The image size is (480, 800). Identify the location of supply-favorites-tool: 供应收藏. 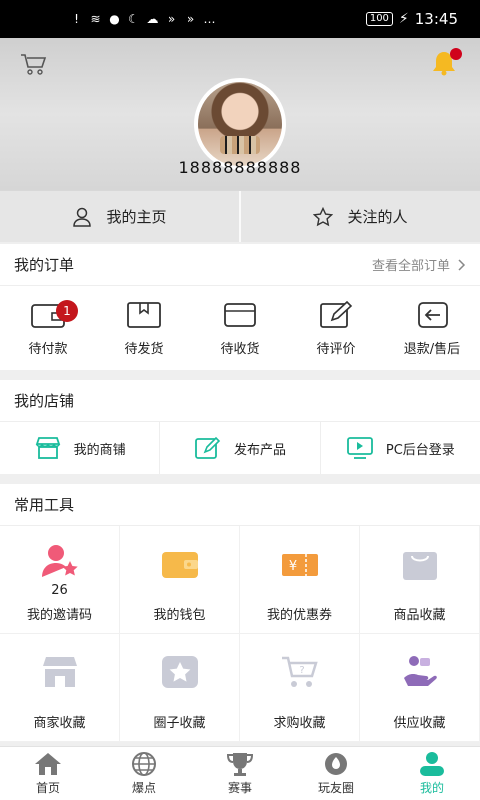
(420, 688).